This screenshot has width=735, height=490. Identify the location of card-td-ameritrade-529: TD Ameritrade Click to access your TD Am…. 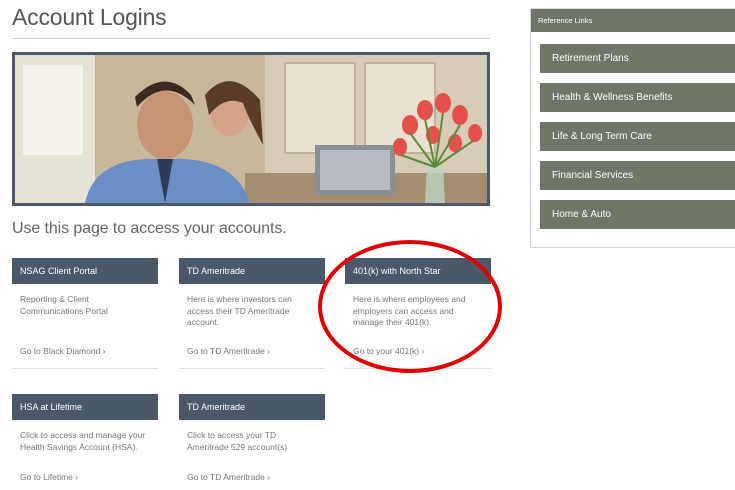
(252, 438).